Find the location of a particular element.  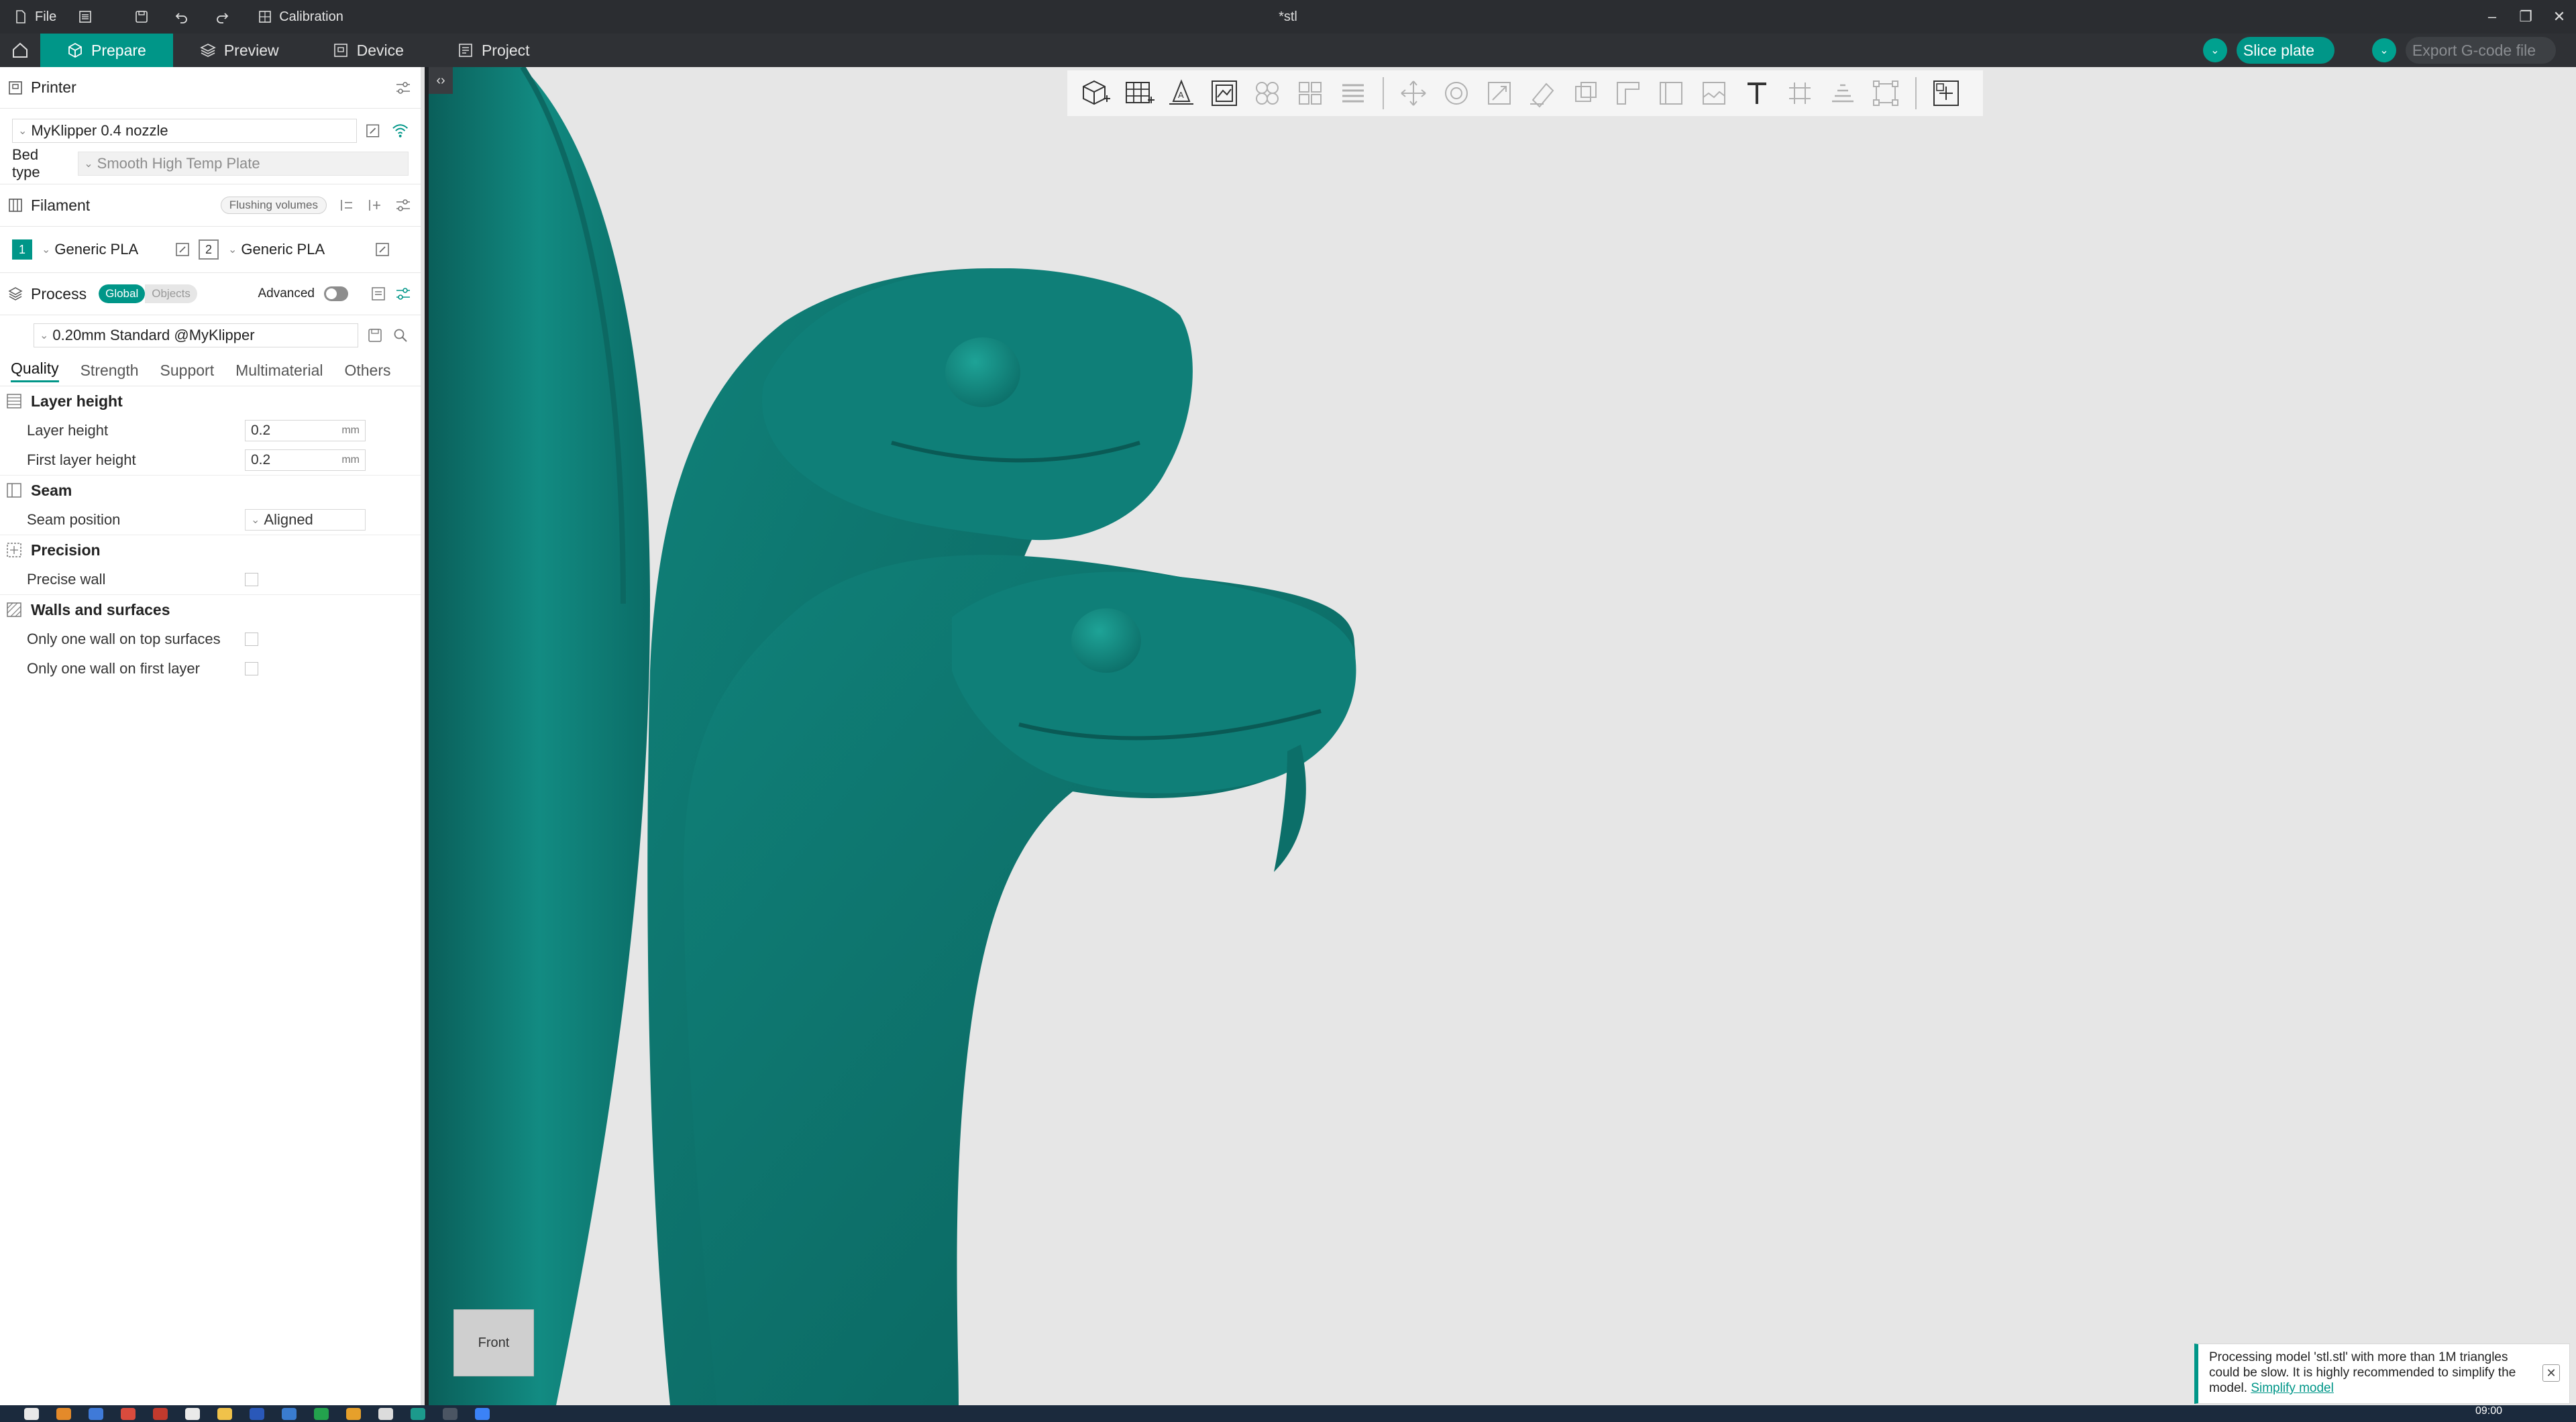

orientation-navcube: Front is located at coordinates (493, 1343).